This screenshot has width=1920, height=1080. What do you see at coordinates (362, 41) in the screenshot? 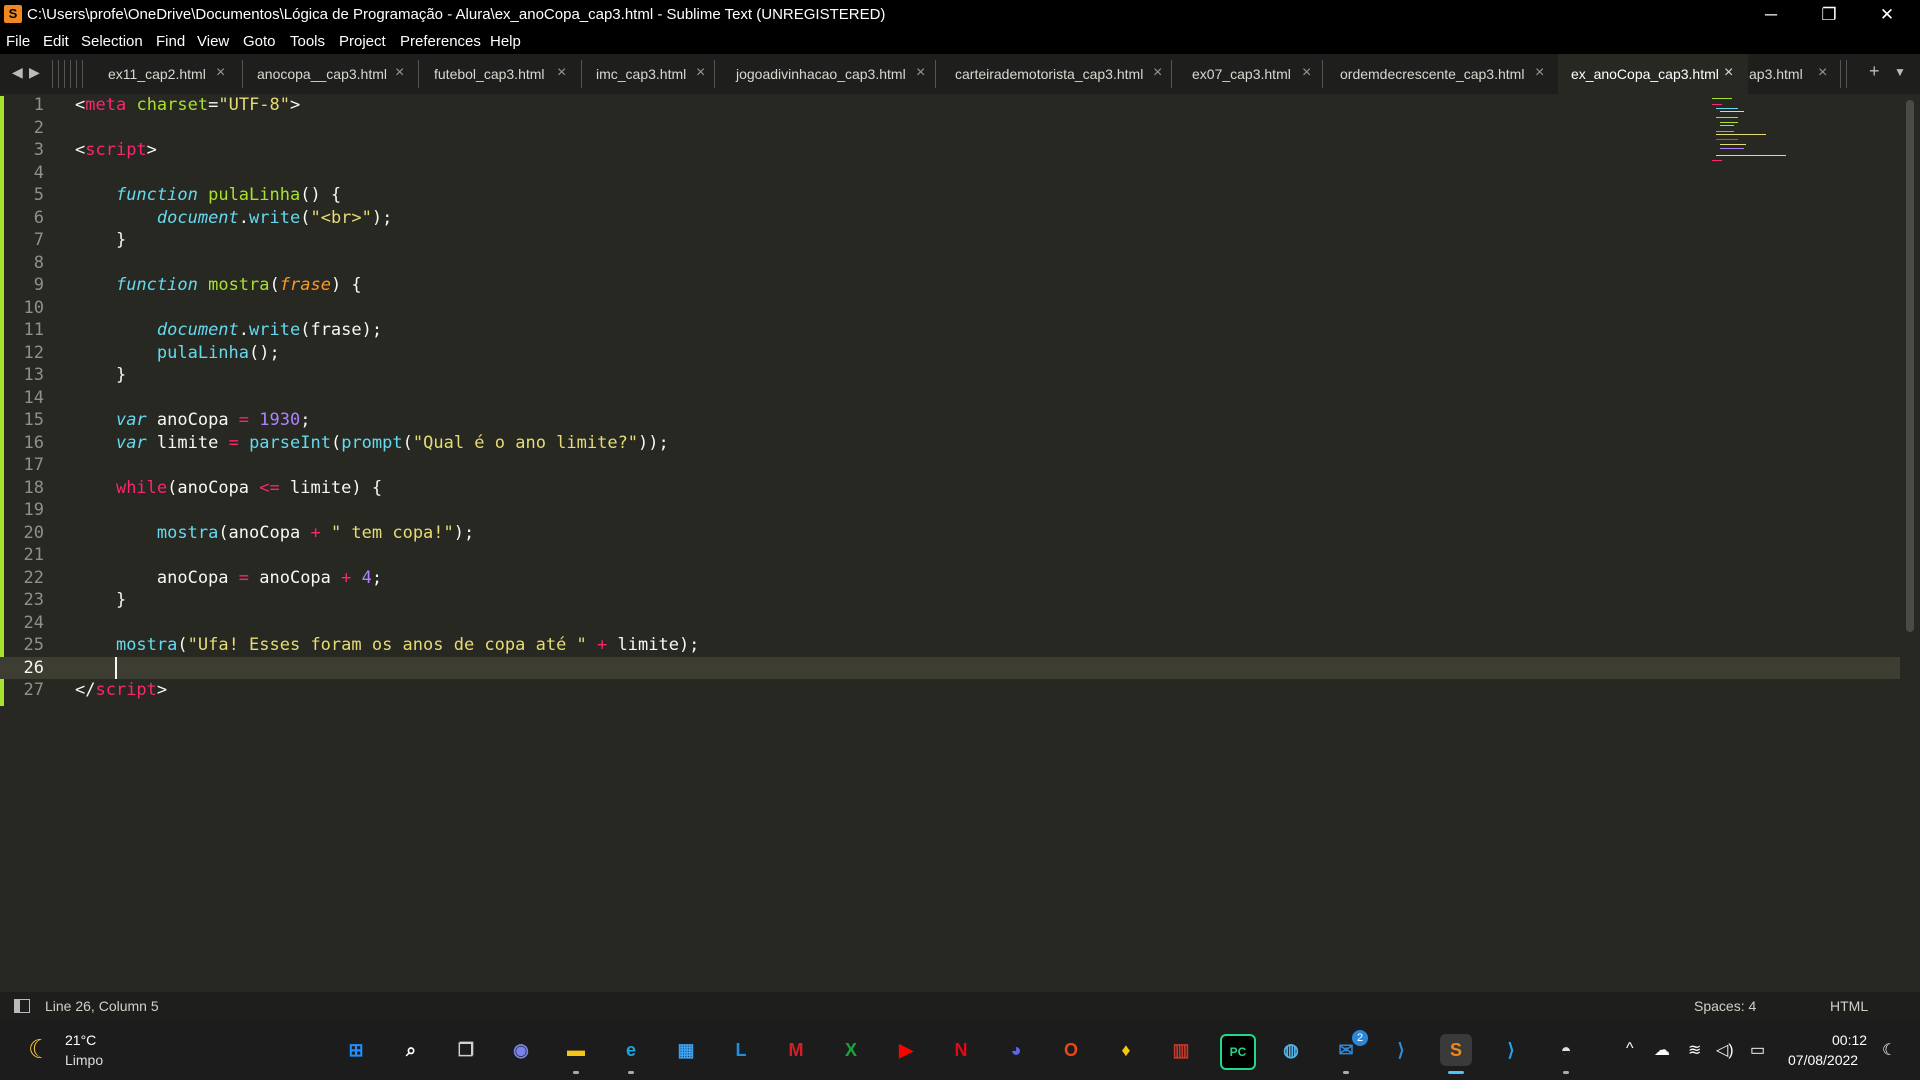
I see `menu-project: Project` at bounding box center [362, 41].